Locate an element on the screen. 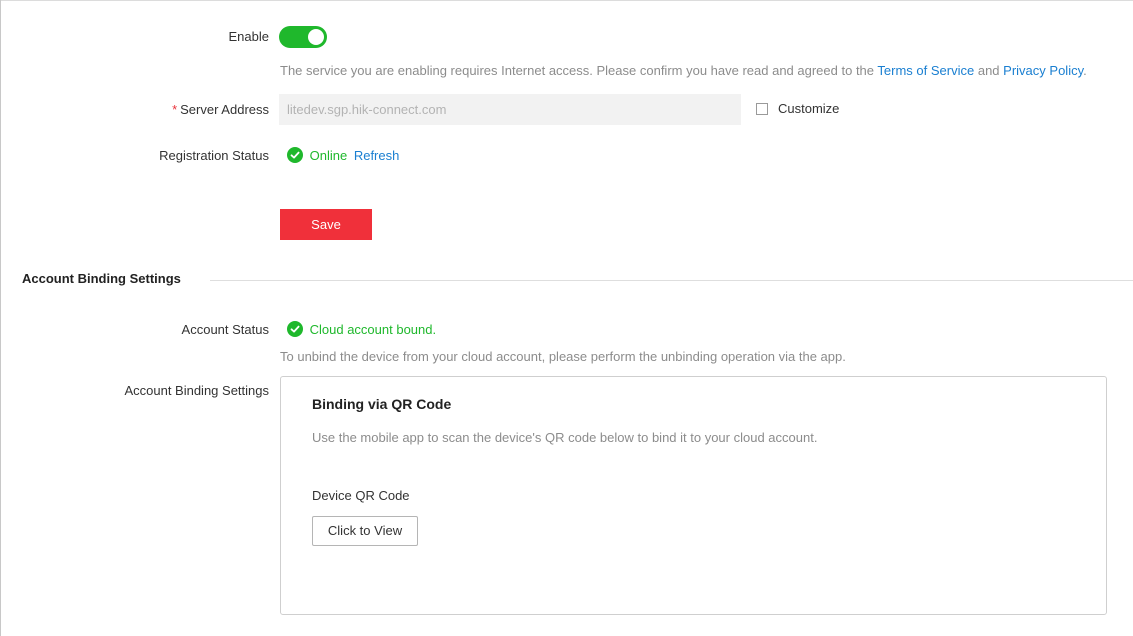 The height and width of the screenshot is (636, 1133). enable-label: Enable is located at coordinates (248, 36).